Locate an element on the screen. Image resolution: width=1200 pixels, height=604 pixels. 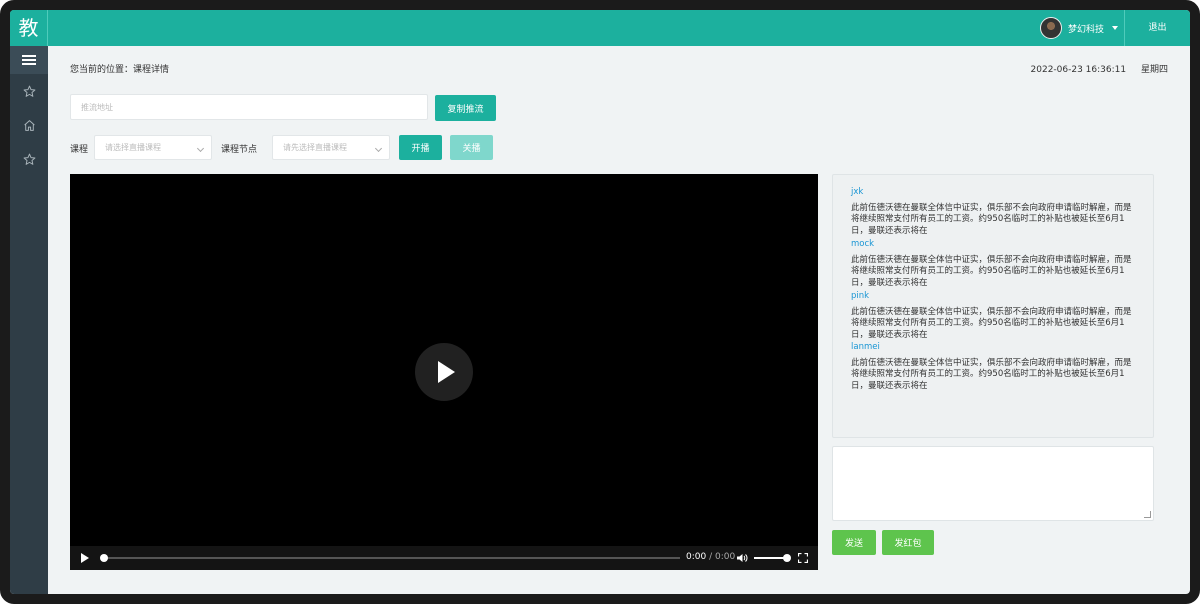
chat-username: jxk is located at coordinates (857, 192).